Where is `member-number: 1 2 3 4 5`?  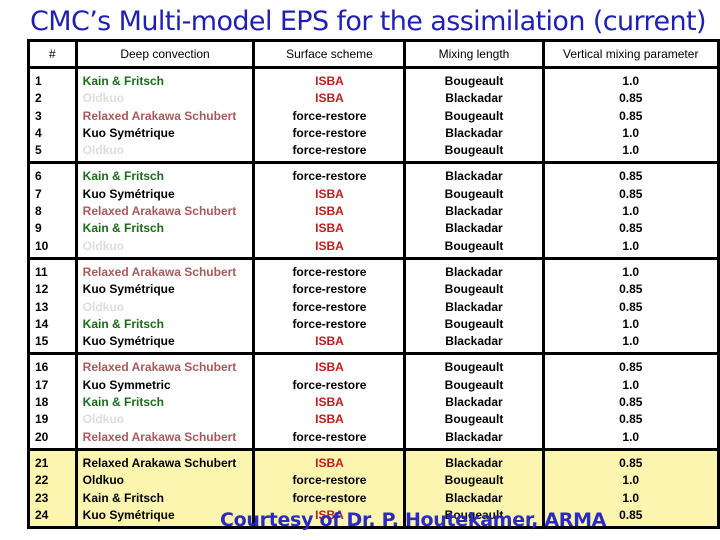 member-number: 1 2 3 4 5 is located at coordinates (52, 116).